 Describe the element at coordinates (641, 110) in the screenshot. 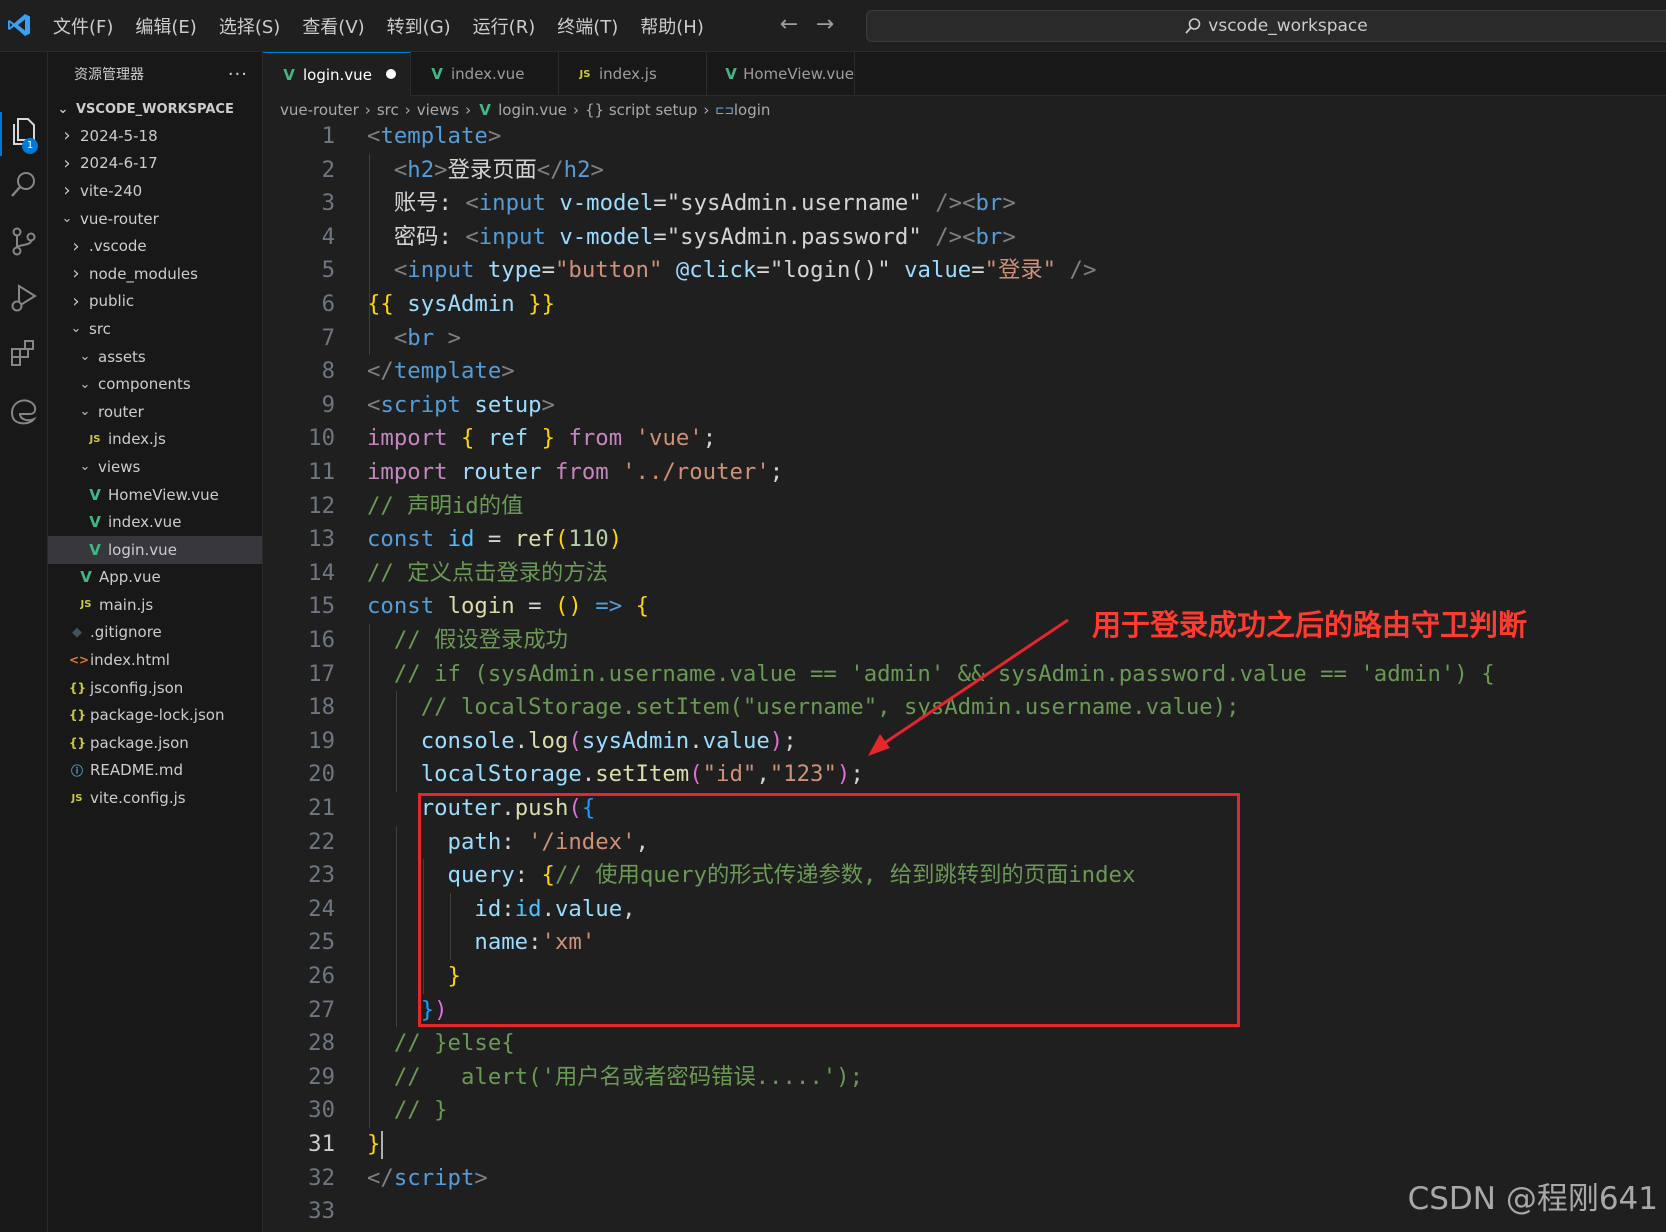

I see `breadcrumb-item: {} script setup` at that location.